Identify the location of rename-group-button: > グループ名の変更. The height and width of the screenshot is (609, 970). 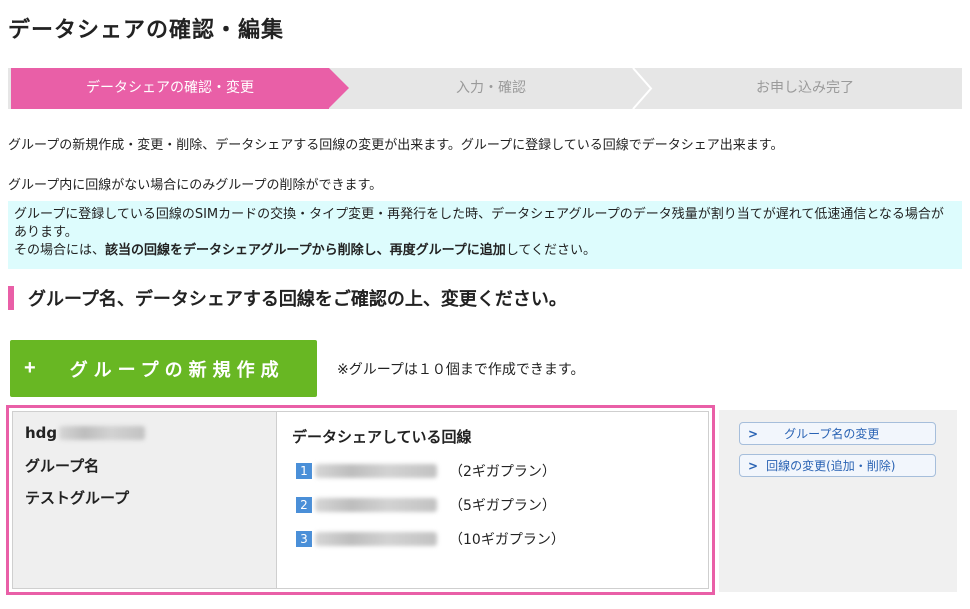
(837, 433).